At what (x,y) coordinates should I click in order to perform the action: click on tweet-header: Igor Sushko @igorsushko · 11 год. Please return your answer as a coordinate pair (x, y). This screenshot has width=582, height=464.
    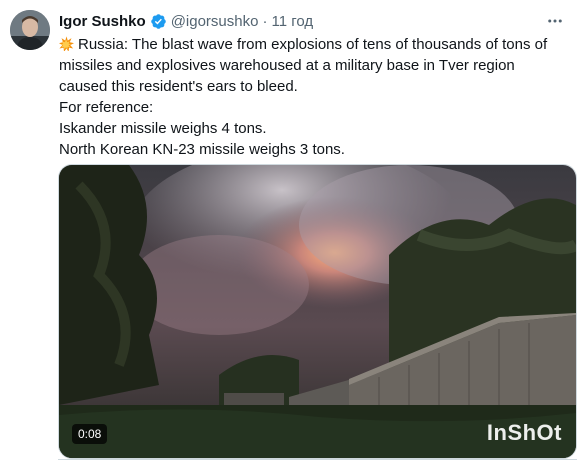
    Looking at the image, I should click on (300, 21).